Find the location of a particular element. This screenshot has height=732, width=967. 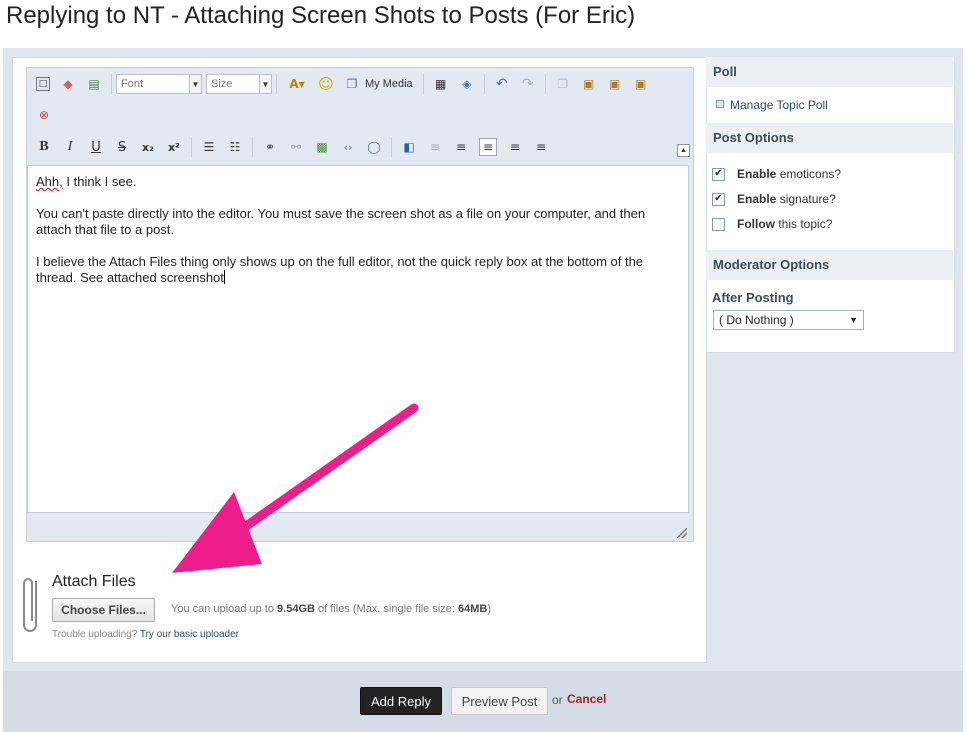

follow-checkbox is located at coordinates (718, 224).